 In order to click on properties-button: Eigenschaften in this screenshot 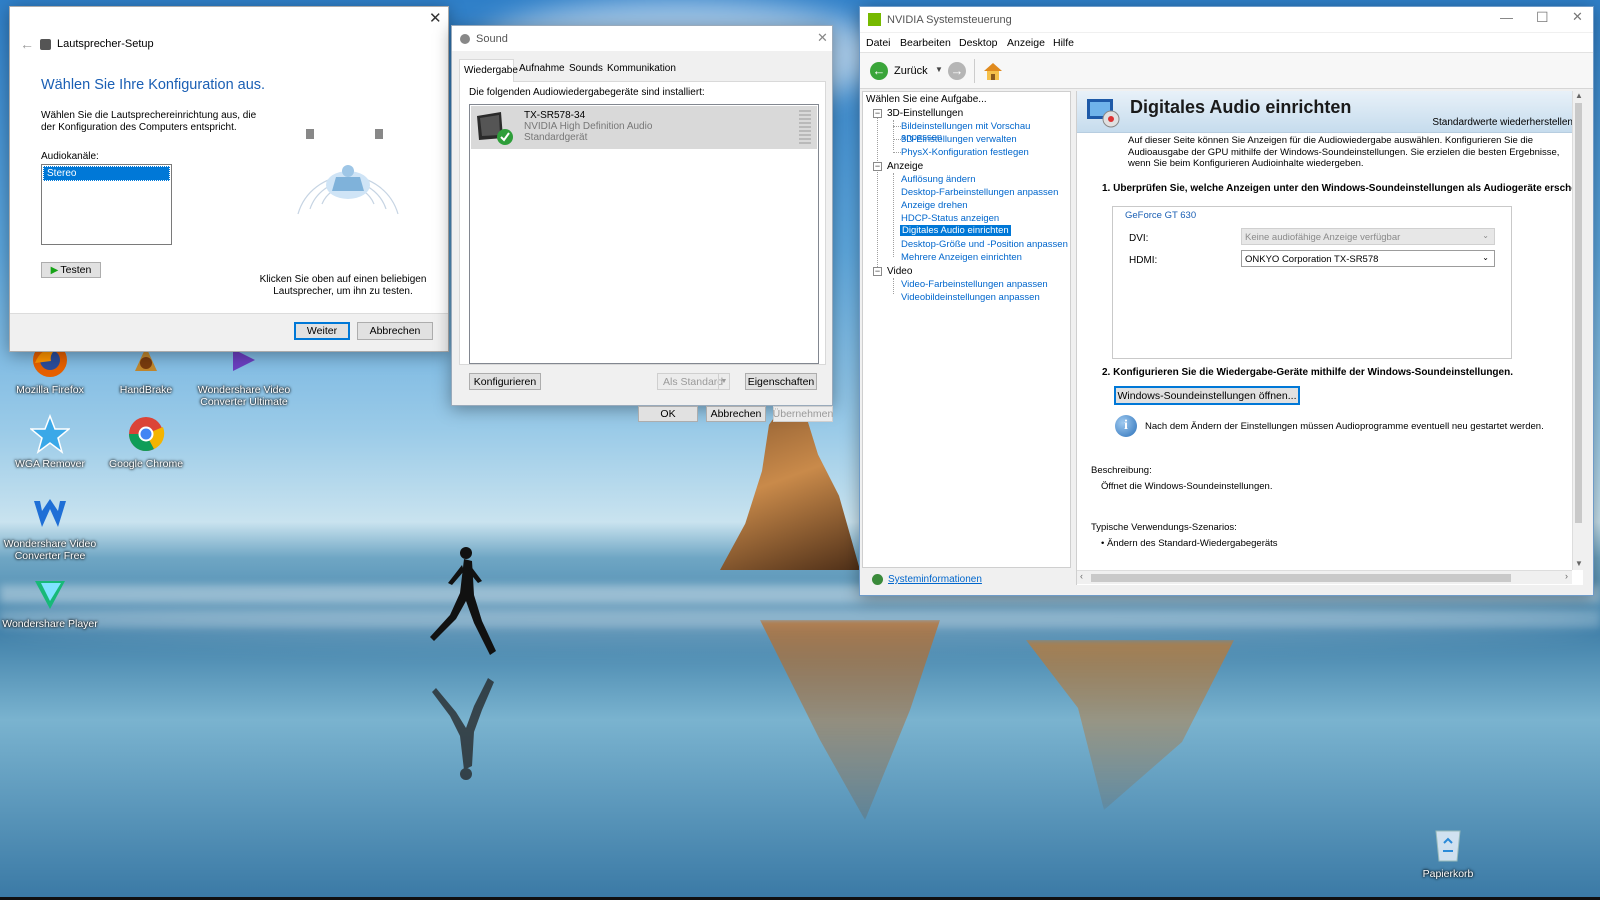, I will do `click(781, 381)`.